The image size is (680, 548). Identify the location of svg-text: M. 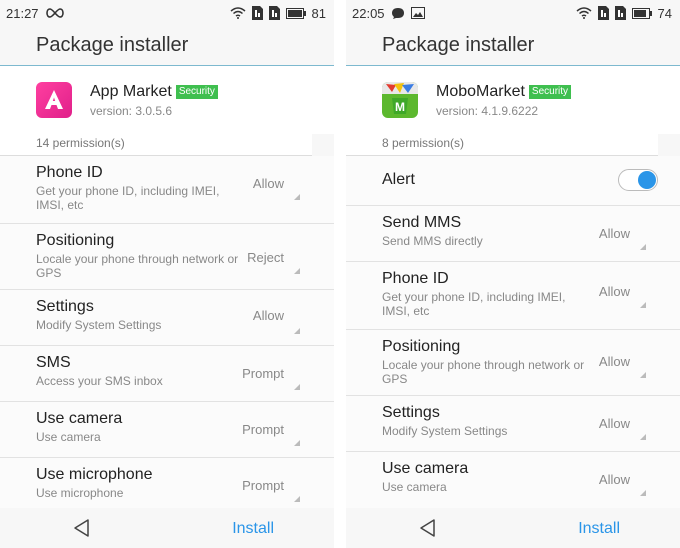
(400, 107).